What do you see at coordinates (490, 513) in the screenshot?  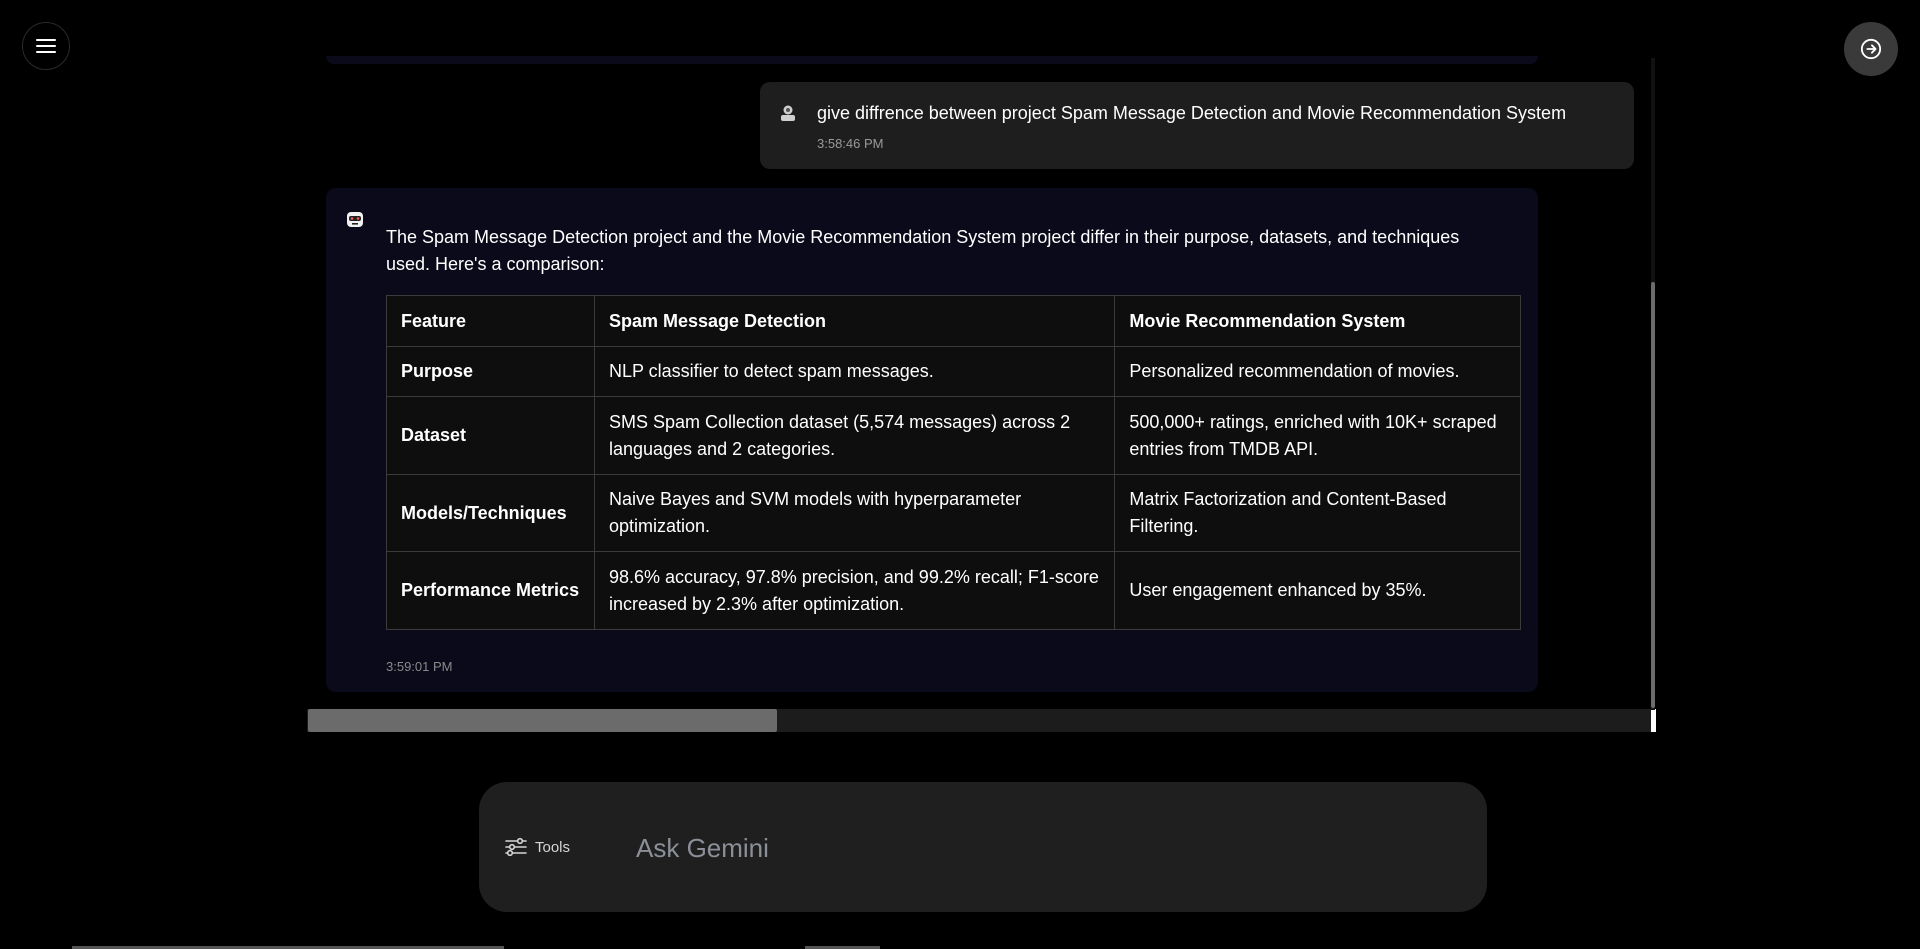 I see `table-row-header: Models/Techniques` at bounding box center [490, 513].